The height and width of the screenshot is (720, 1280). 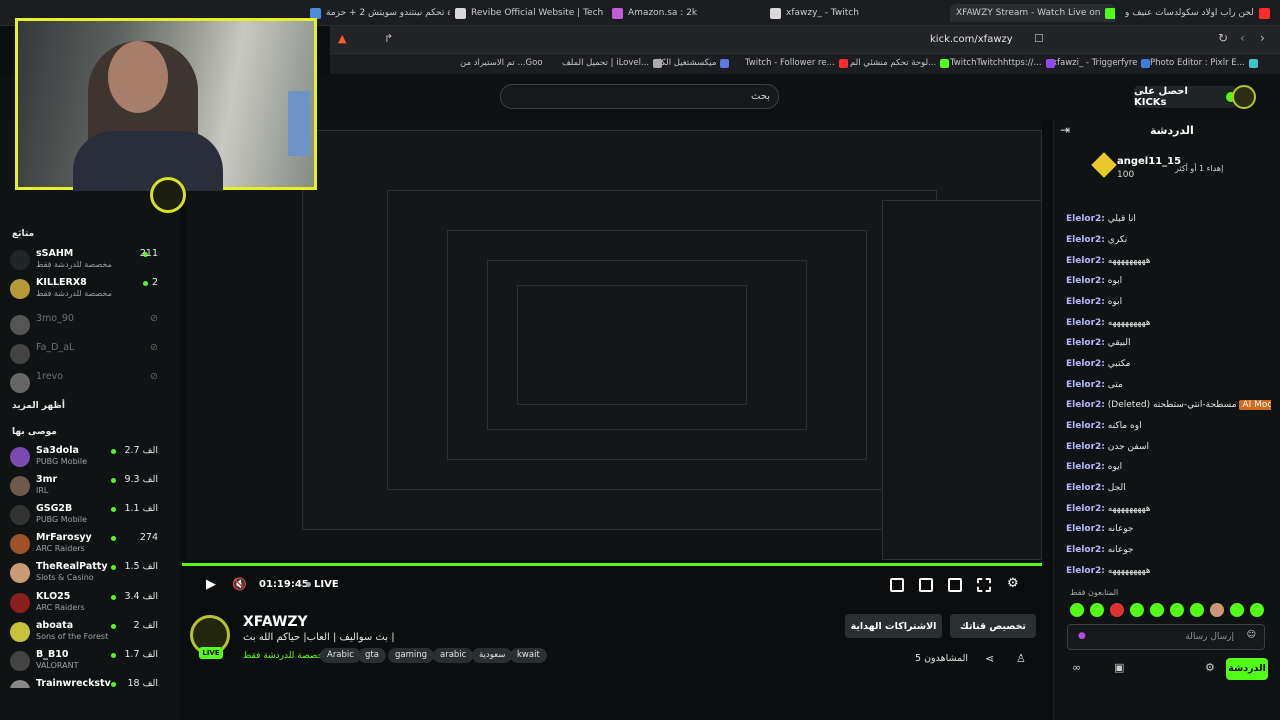 I want to click on show-more-link: أظهر المزيد, so click(x=38, y=406).